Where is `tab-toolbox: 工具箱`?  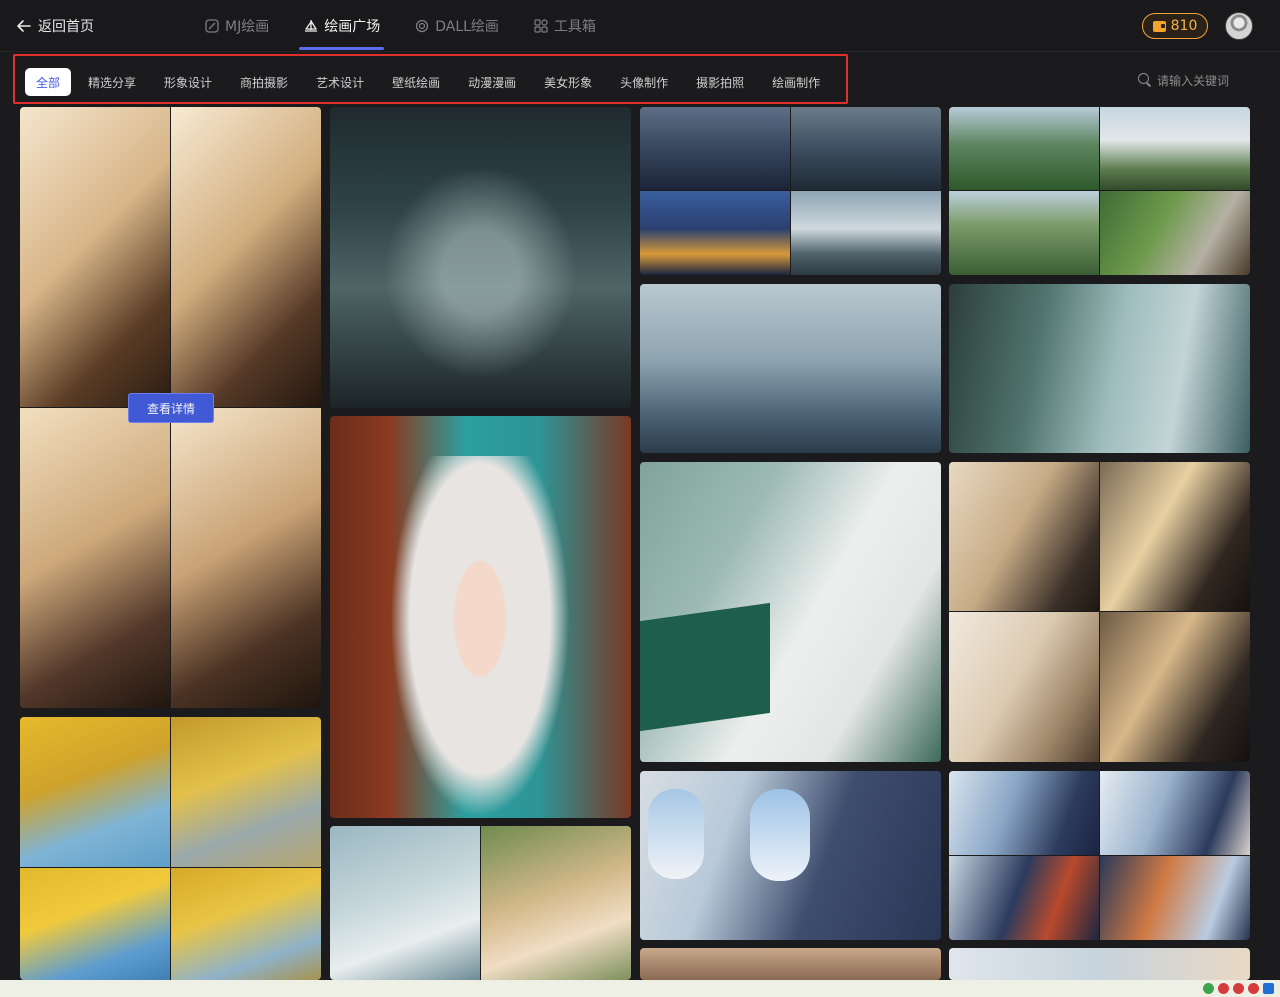 tab-toolbox: 工具箱 is located at coordinates (564, 26).